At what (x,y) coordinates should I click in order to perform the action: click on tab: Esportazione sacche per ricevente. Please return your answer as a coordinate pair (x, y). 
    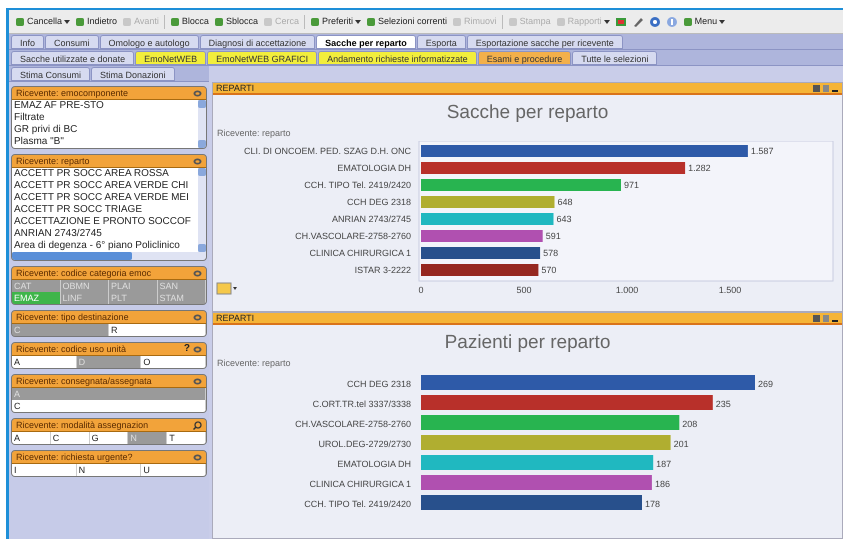
    Looking at the image, I should click on (544, 42).